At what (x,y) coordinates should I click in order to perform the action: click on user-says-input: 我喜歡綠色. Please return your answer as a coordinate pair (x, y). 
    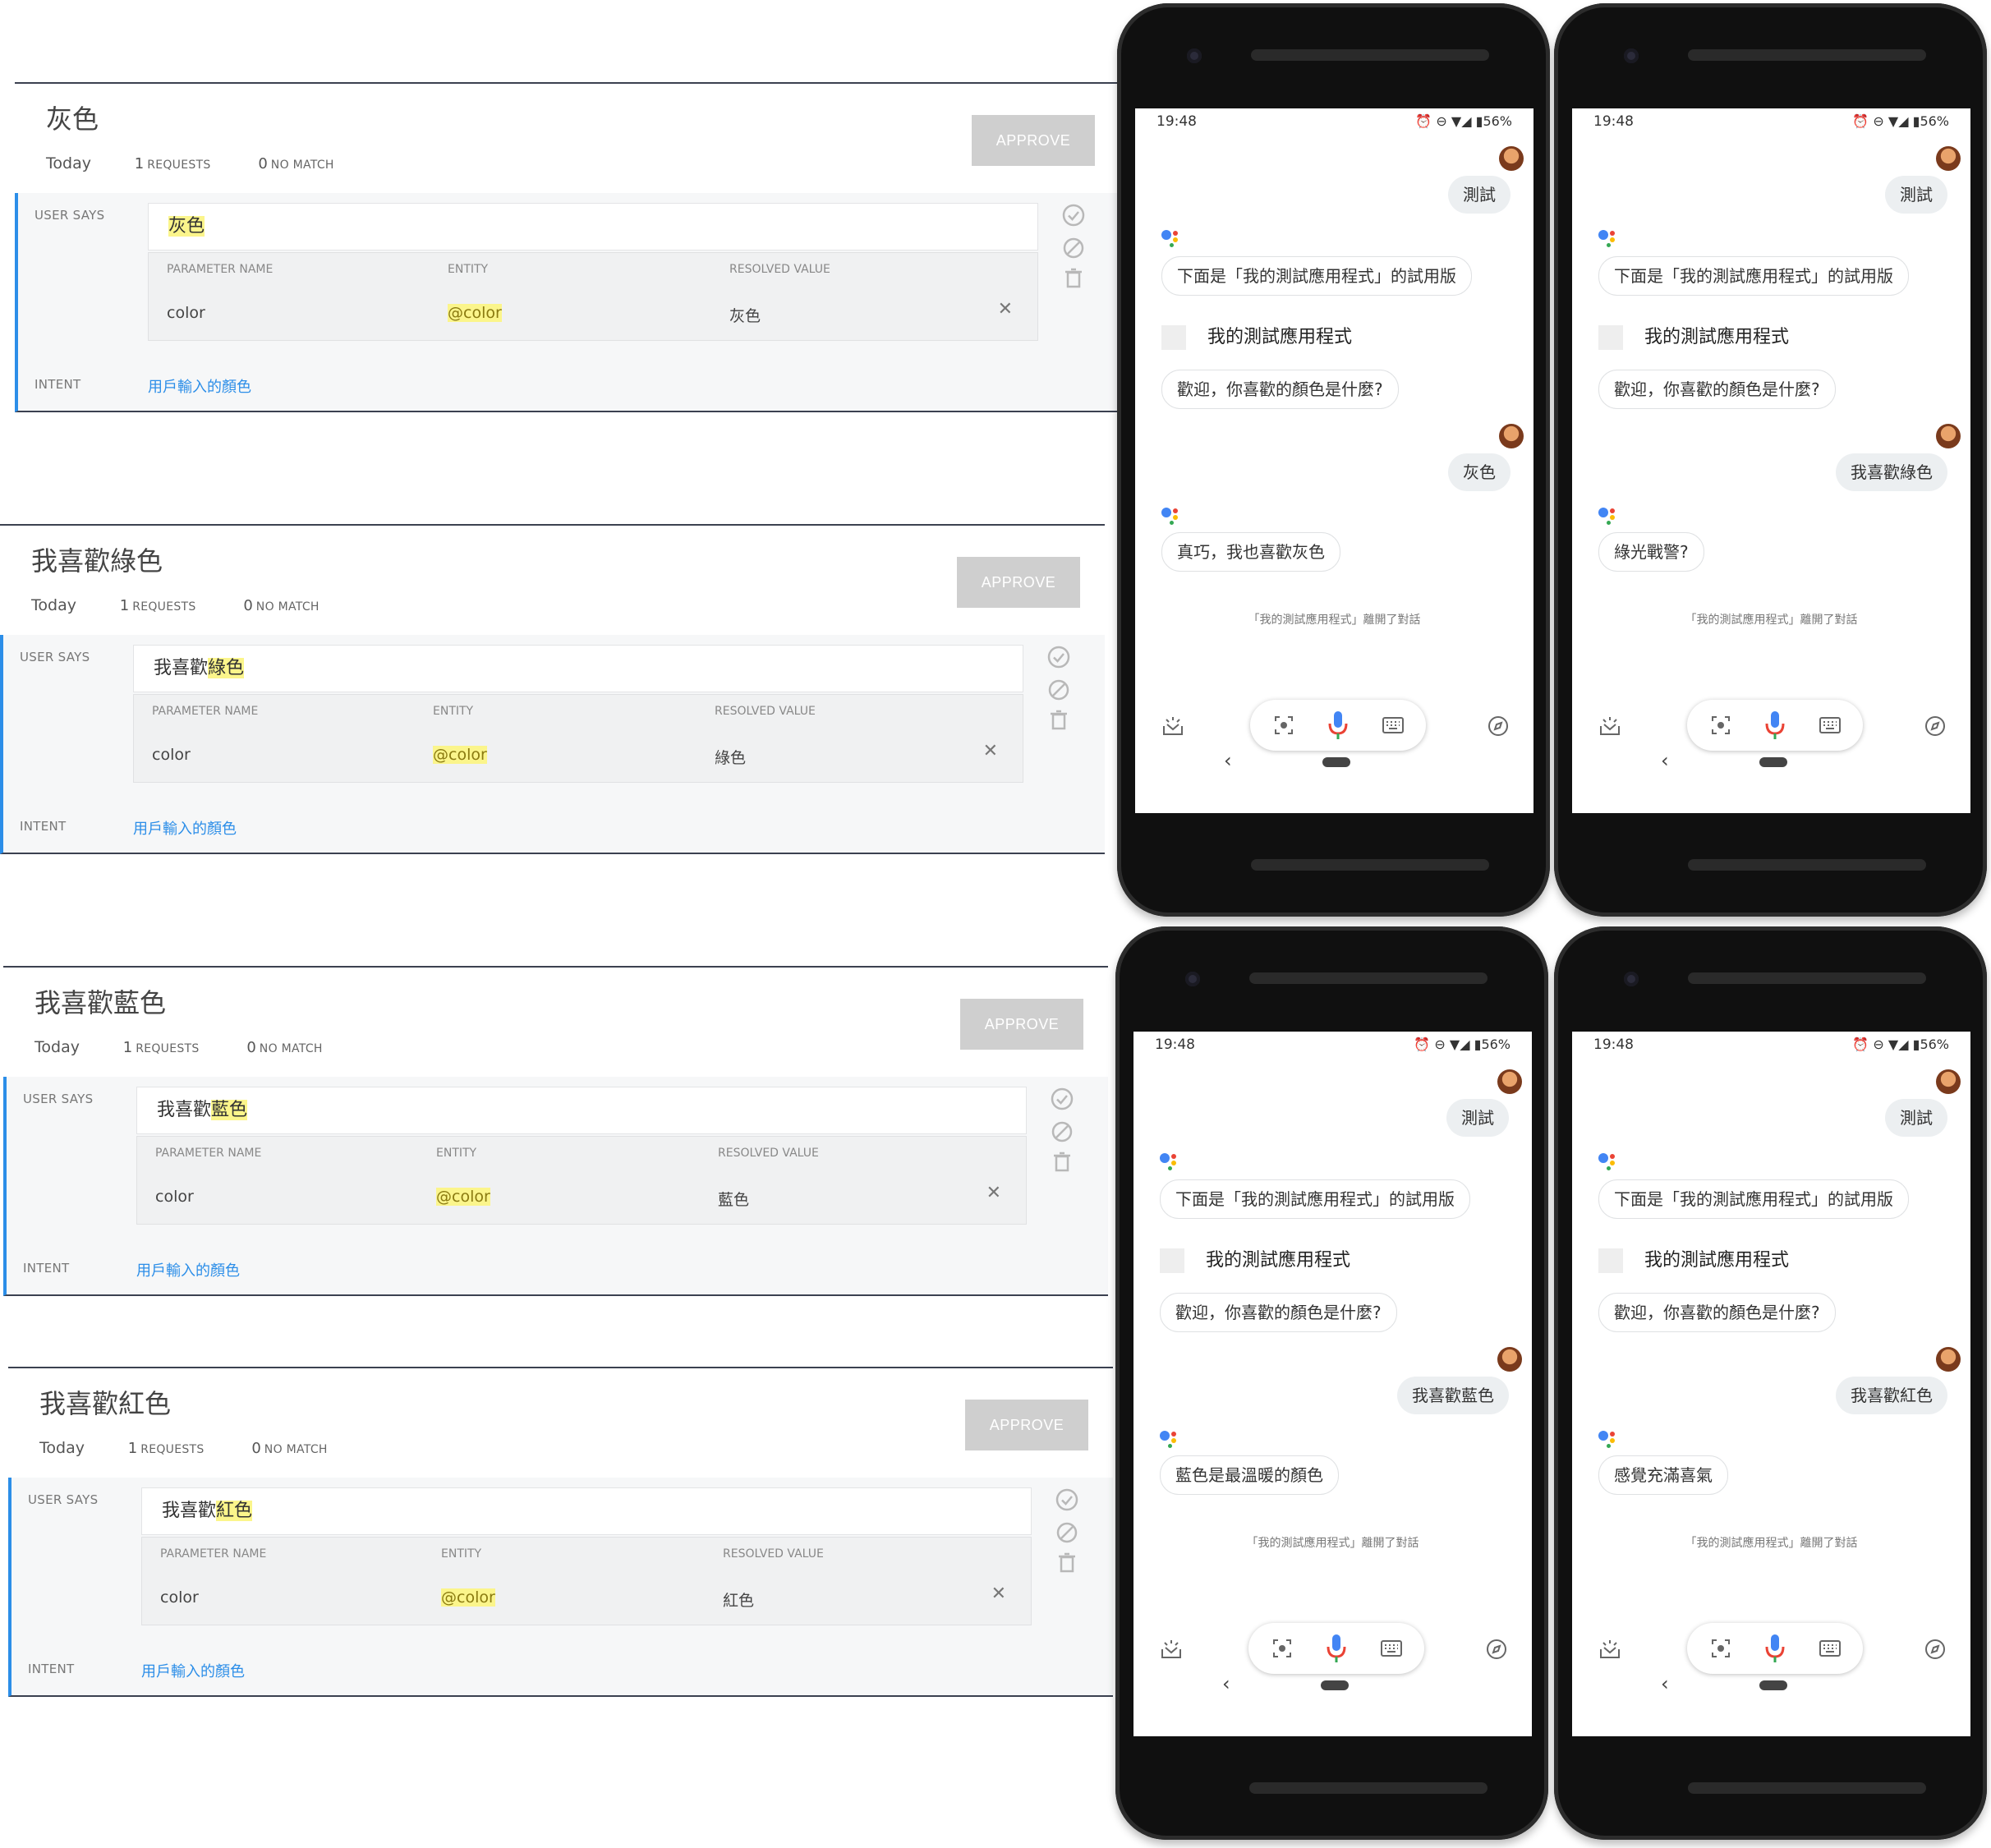
    Looking at the image, I should click on (578, 668).